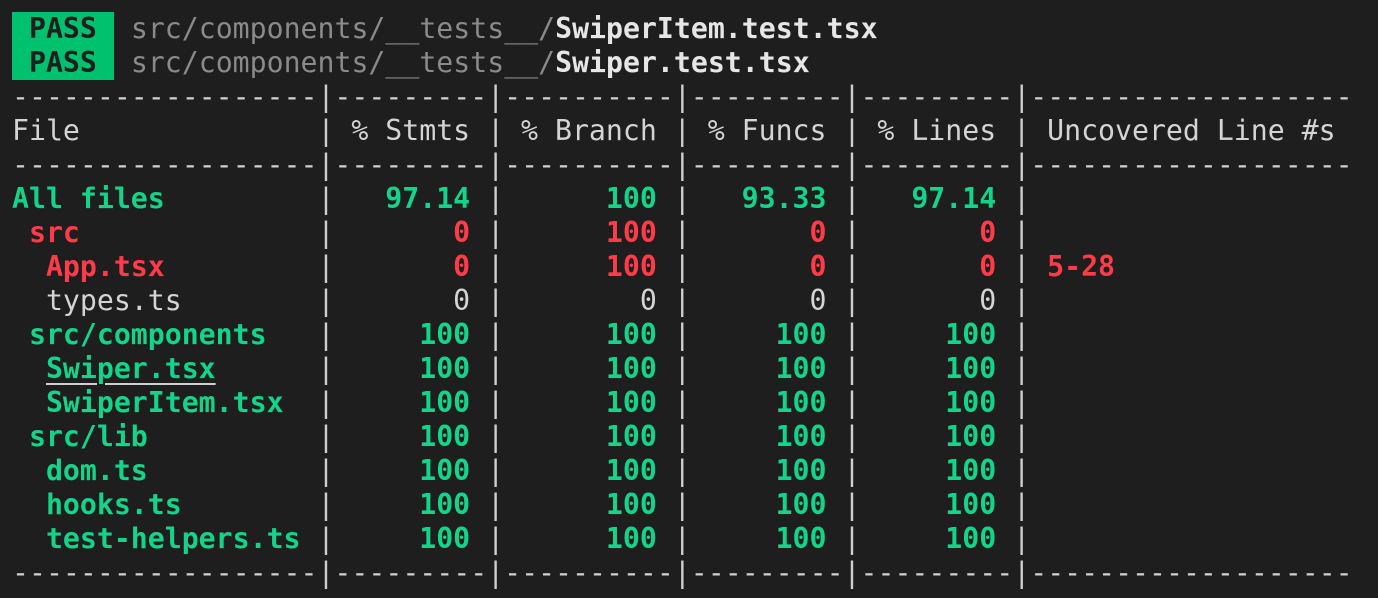  What do you see at coordinates (113, 504) in the screenshot?
I see `file-name: hooks.ts` at bounding box center [113, 504].